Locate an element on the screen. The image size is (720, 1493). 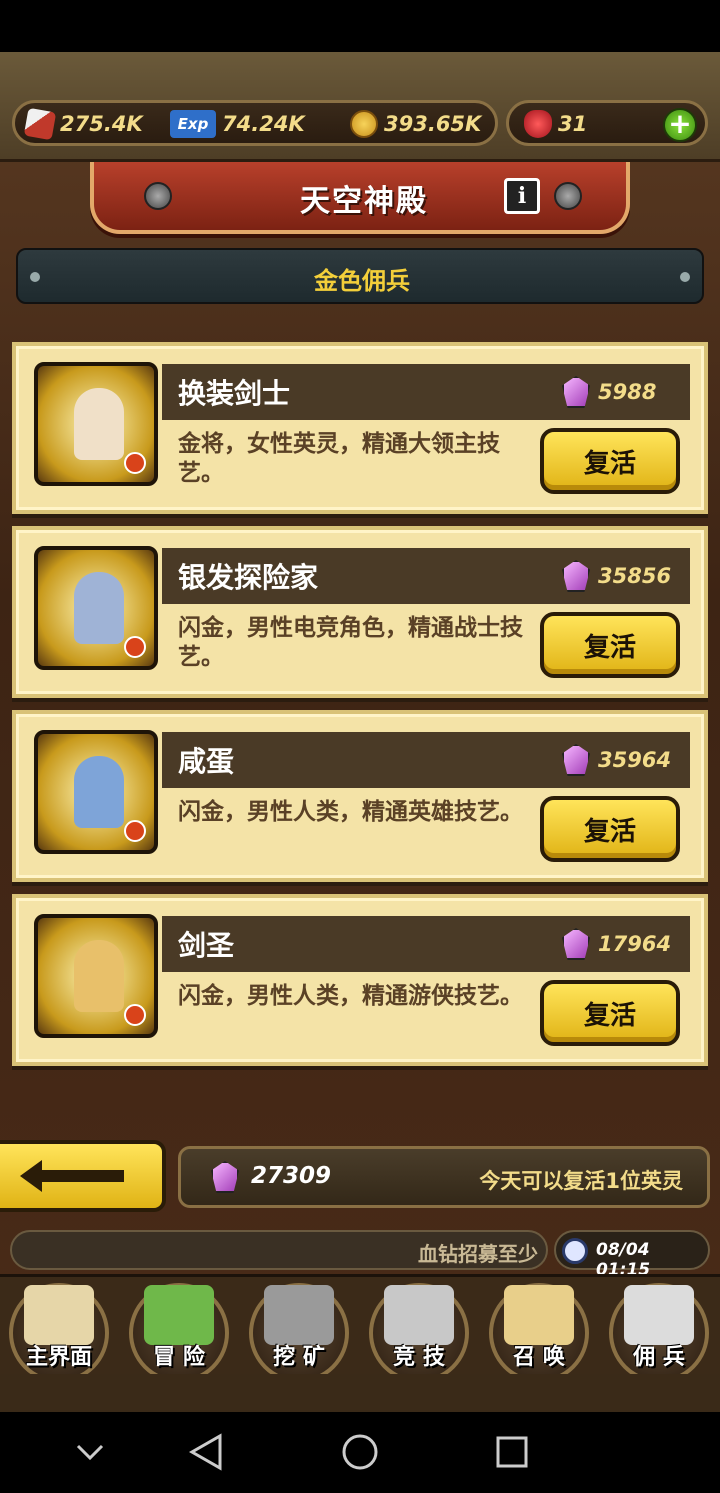
bottom-strip is located at coordinates (360, 1393).